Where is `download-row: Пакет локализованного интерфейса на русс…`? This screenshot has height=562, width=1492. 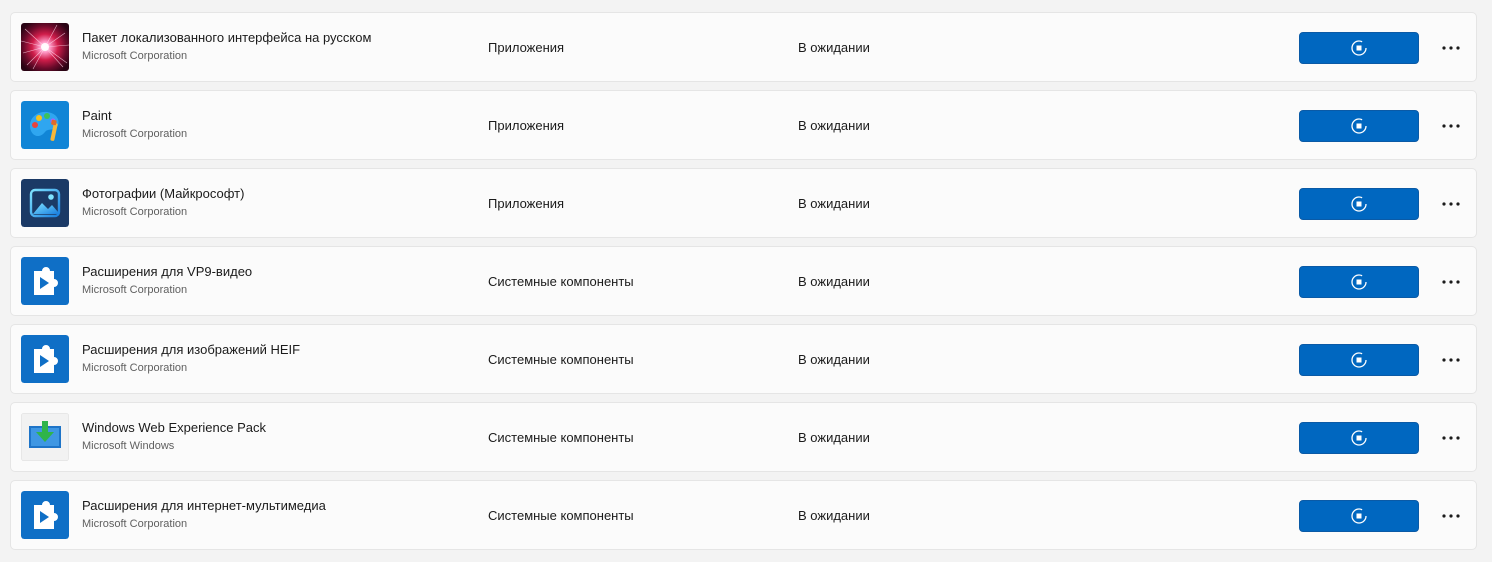
download-row: Пакет локализованного интерфейса на русс… is located at coordinates (743, 47).